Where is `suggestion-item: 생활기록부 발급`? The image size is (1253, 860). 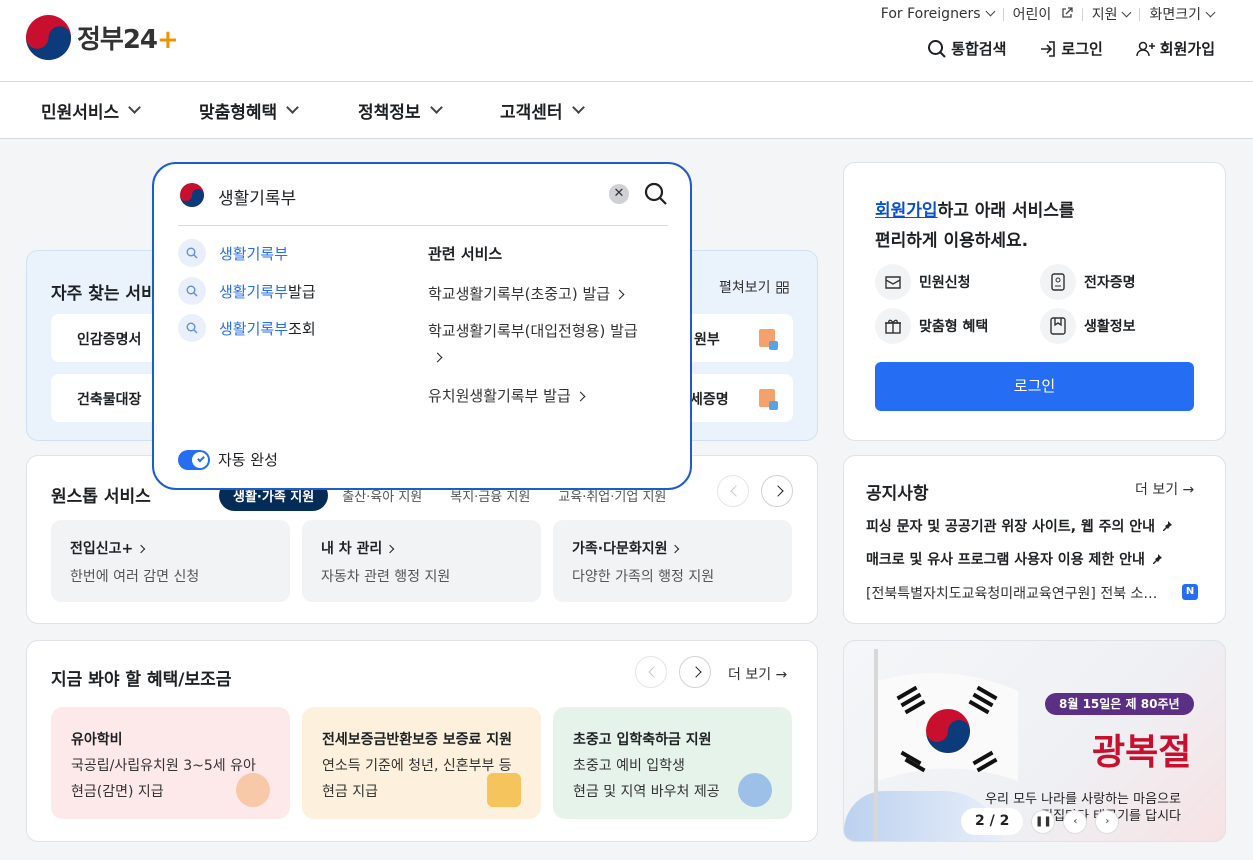
suggestion-item: 생활기록부 발급 is located at coordinates (247, 291).